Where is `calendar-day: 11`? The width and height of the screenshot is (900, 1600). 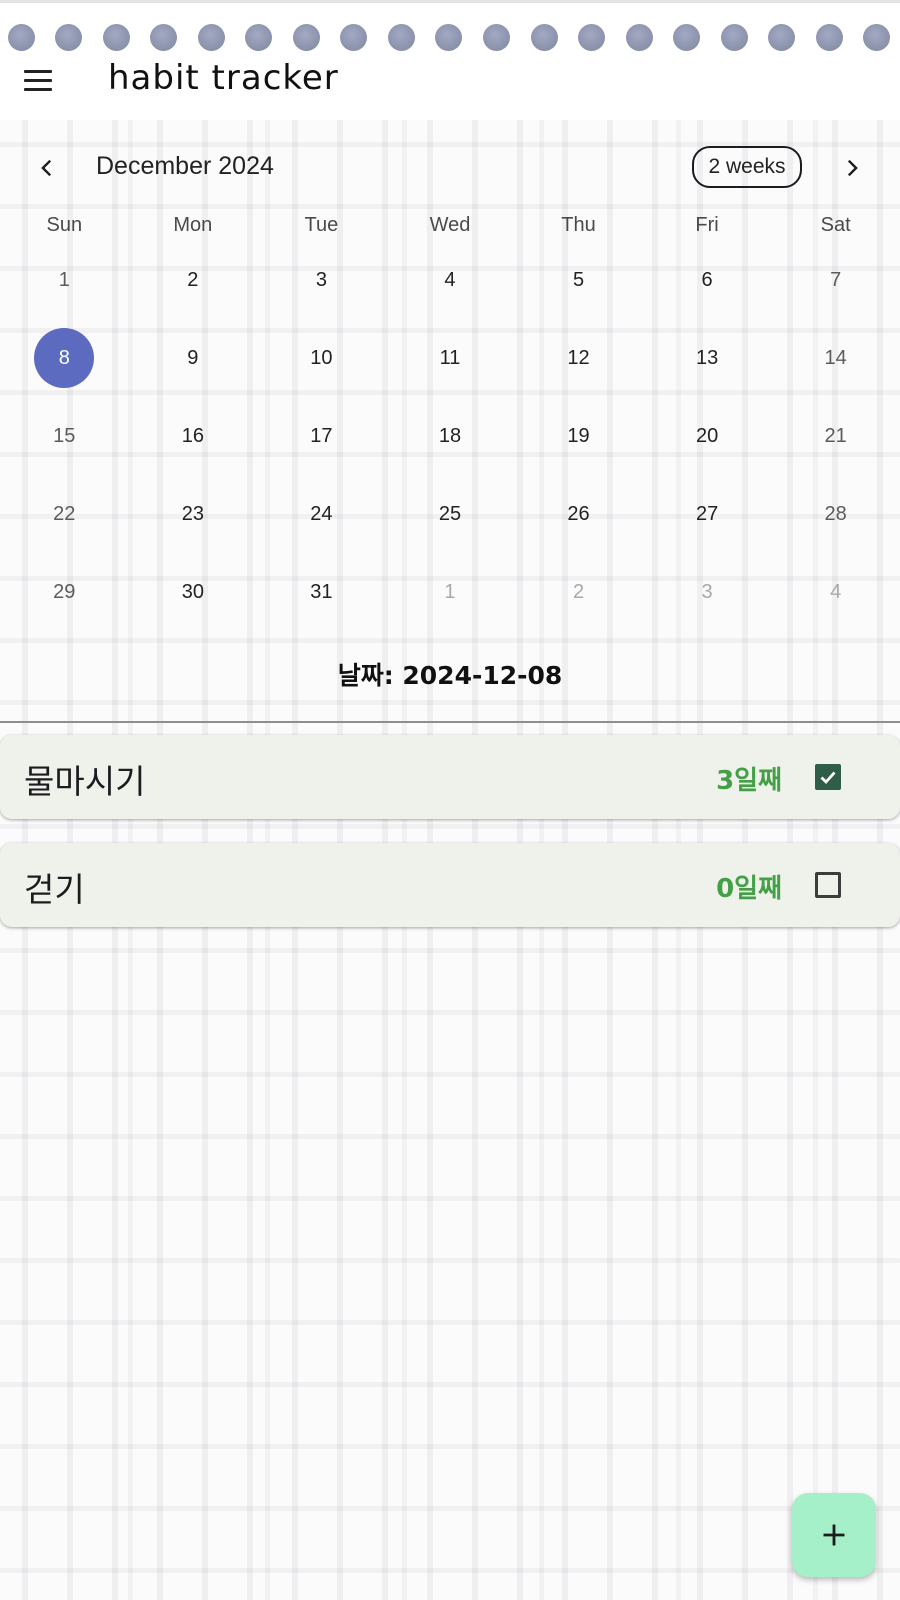 calendar-day: 11 is located at coordinates (450, 358).